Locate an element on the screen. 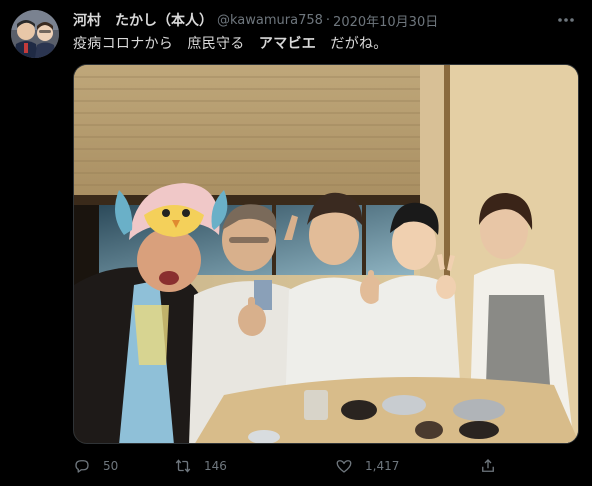 Image resolution: width=592 pixels, height=486 pixels. reply-count: 50 is located at coordinates (111, 466).